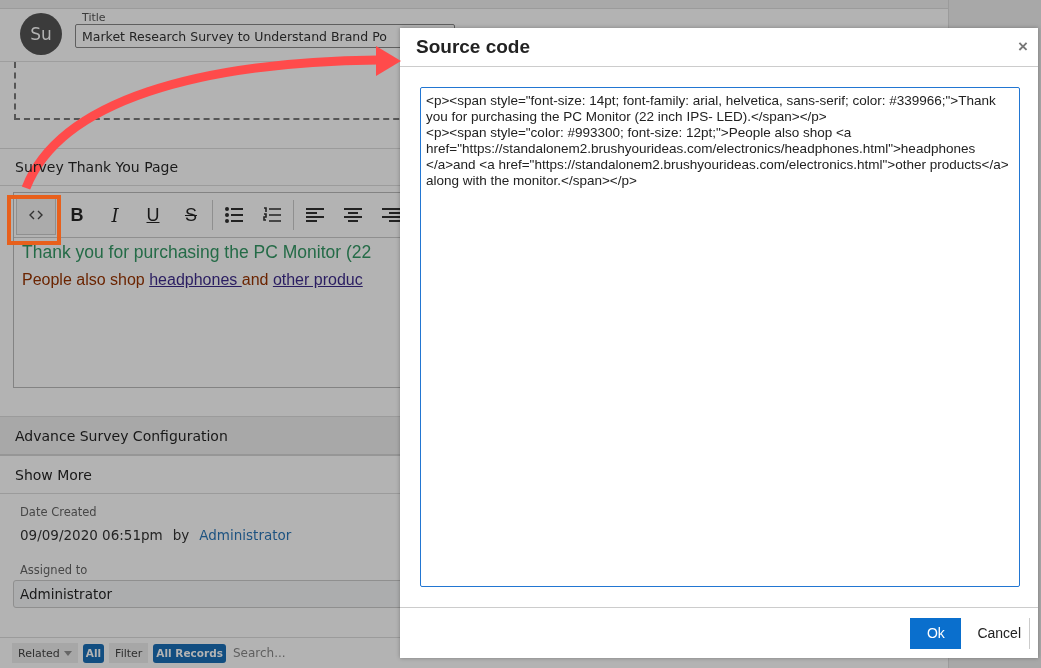 The height and width of the screenshot is (668, 1041). What do you see at coordinates (91, 535) in the screenshot?
I see `date-value: 09/09/2020 06:51pm` at bounding box center [91, 535].